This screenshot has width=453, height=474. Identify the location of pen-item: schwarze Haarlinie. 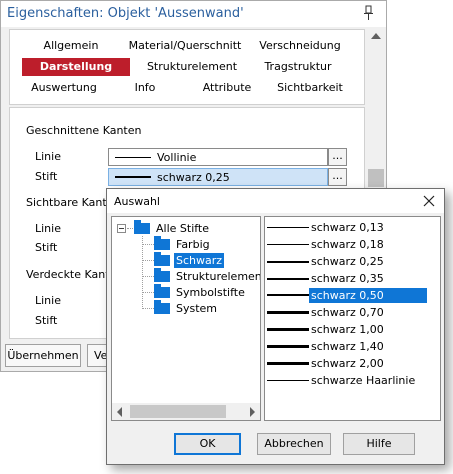
(353, 380).